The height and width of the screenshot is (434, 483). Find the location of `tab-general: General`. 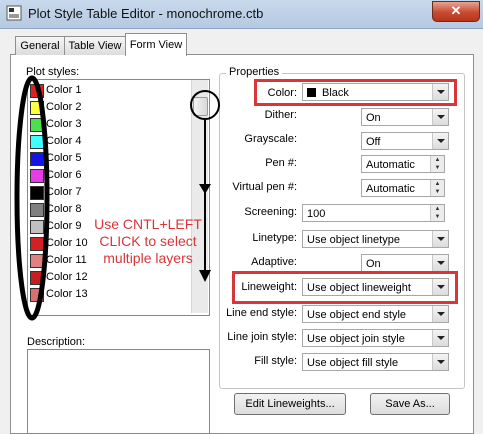

tab-general: General is located at coordinates (40, 45).